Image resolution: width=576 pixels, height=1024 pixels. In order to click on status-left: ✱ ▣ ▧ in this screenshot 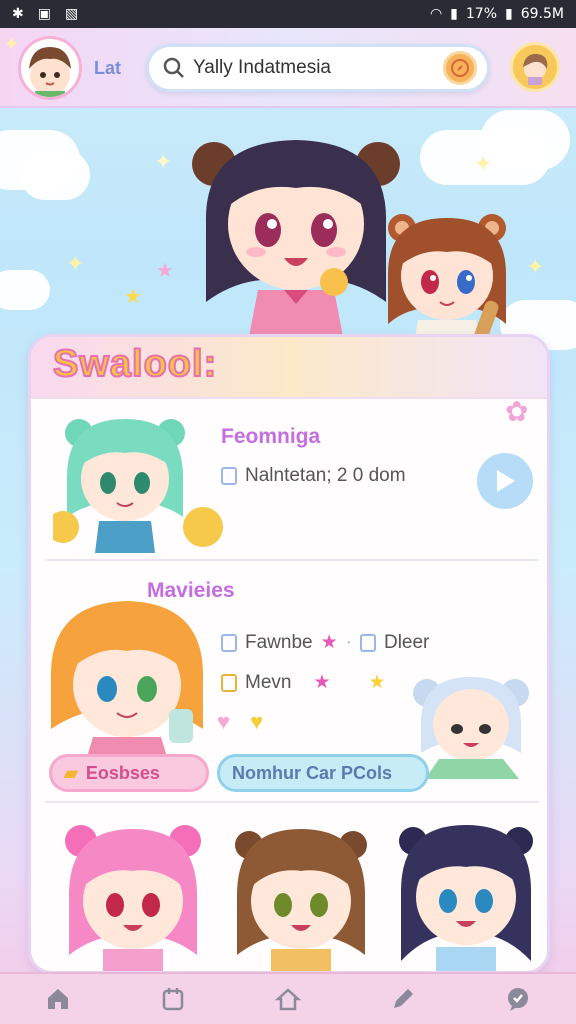, I will do `click(45, 14)`.